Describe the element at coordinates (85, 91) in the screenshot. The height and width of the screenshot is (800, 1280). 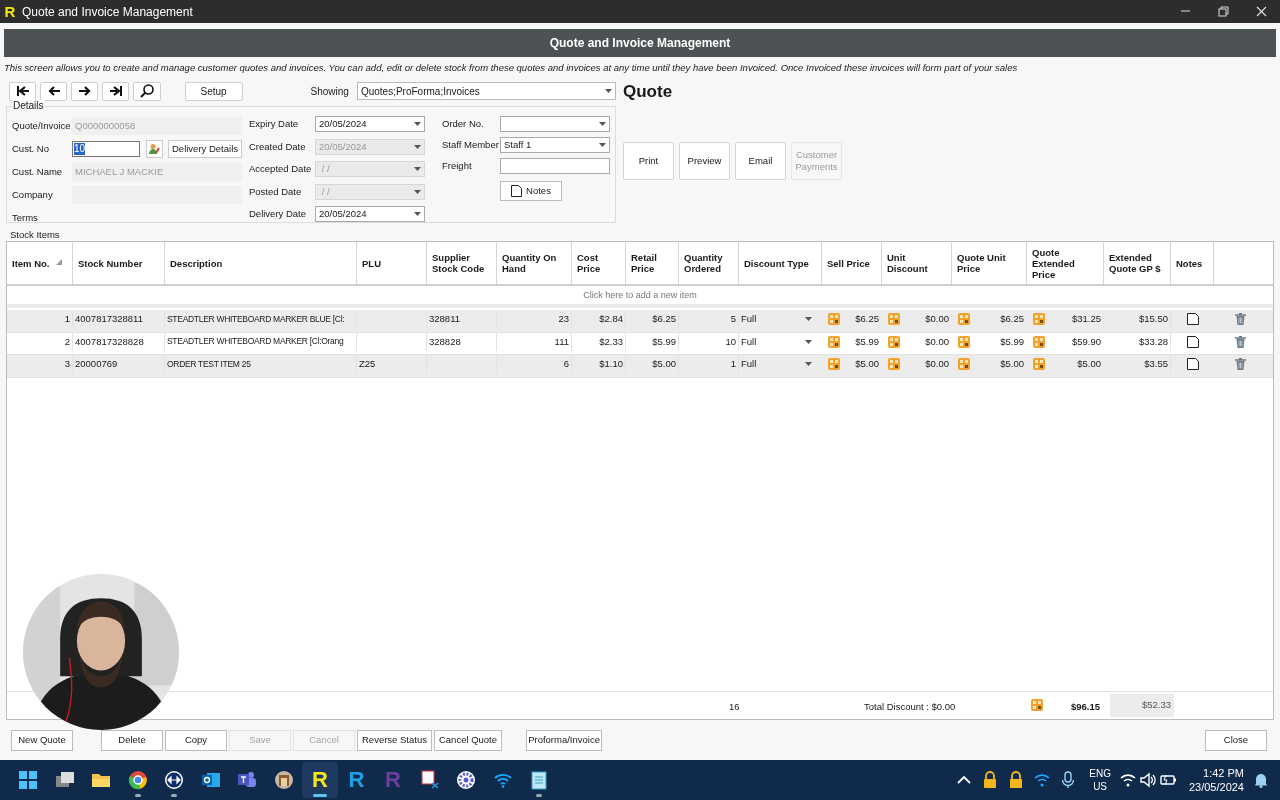
I see `next-button` at that location.